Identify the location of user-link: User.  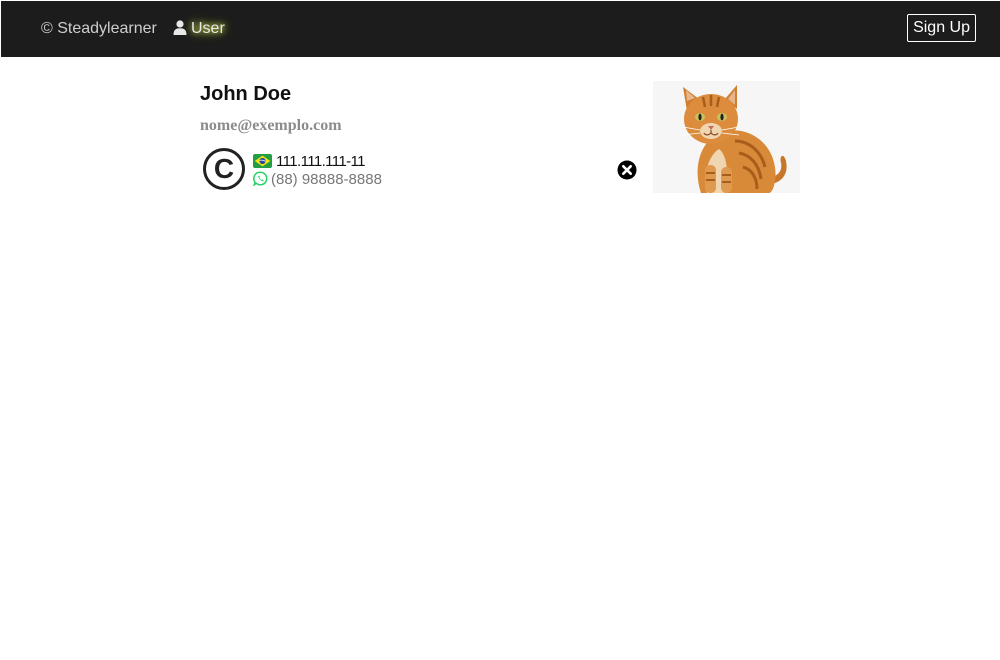
(199, 29).